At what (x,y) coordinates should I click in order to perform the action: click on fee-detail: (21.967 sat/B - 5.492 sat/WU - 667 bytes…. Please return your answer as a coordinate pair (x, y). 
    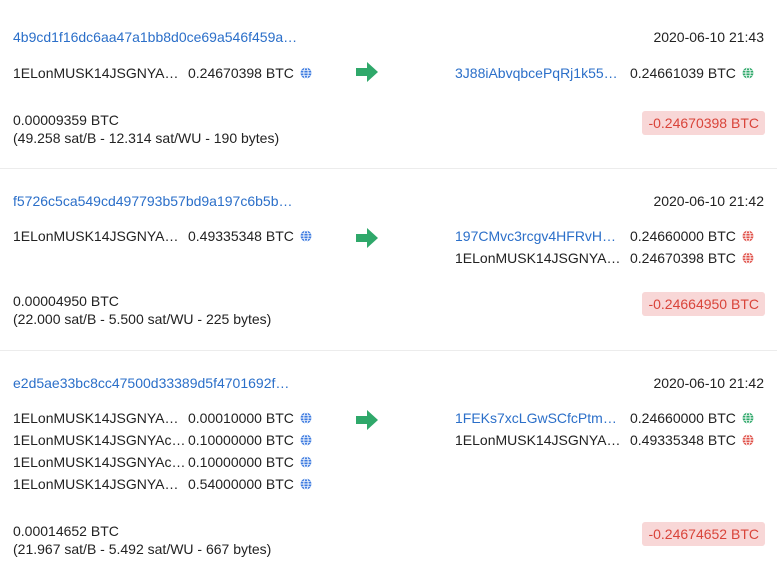
    Looking at the image, I should click on (142, 549).